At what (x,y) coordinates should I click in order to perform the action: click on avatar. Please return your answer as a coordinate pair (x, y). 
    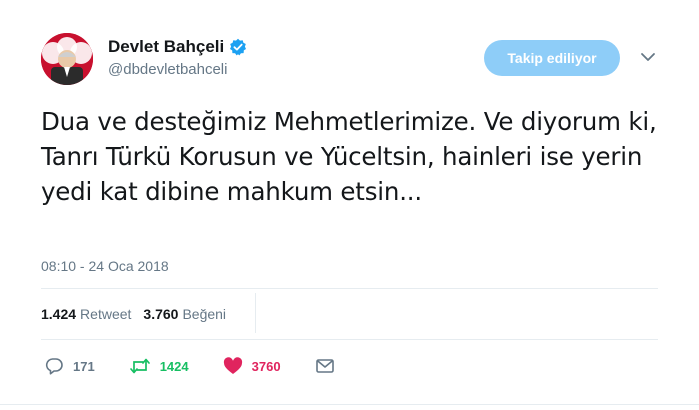
    Looking at the image, I should click on (67, 59).